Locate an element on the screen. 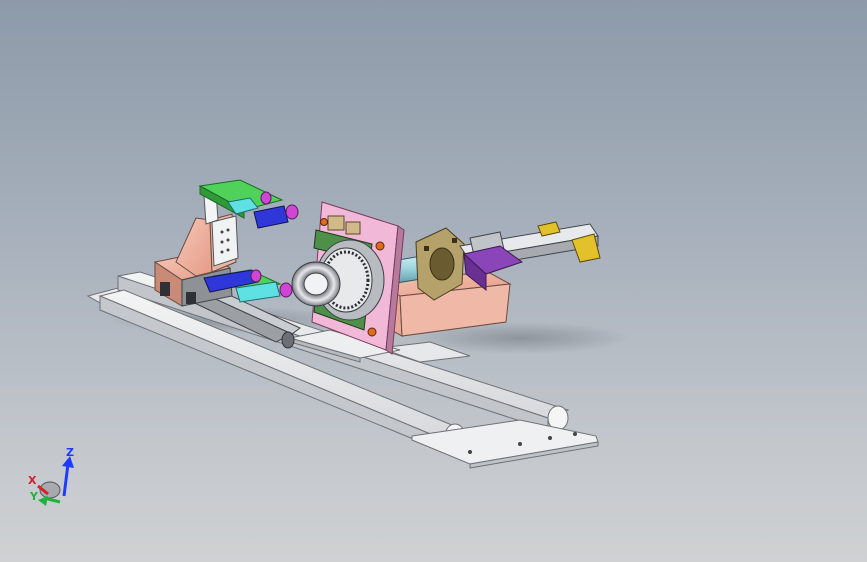  rotary-chuck is located at coordinates (338, 280).